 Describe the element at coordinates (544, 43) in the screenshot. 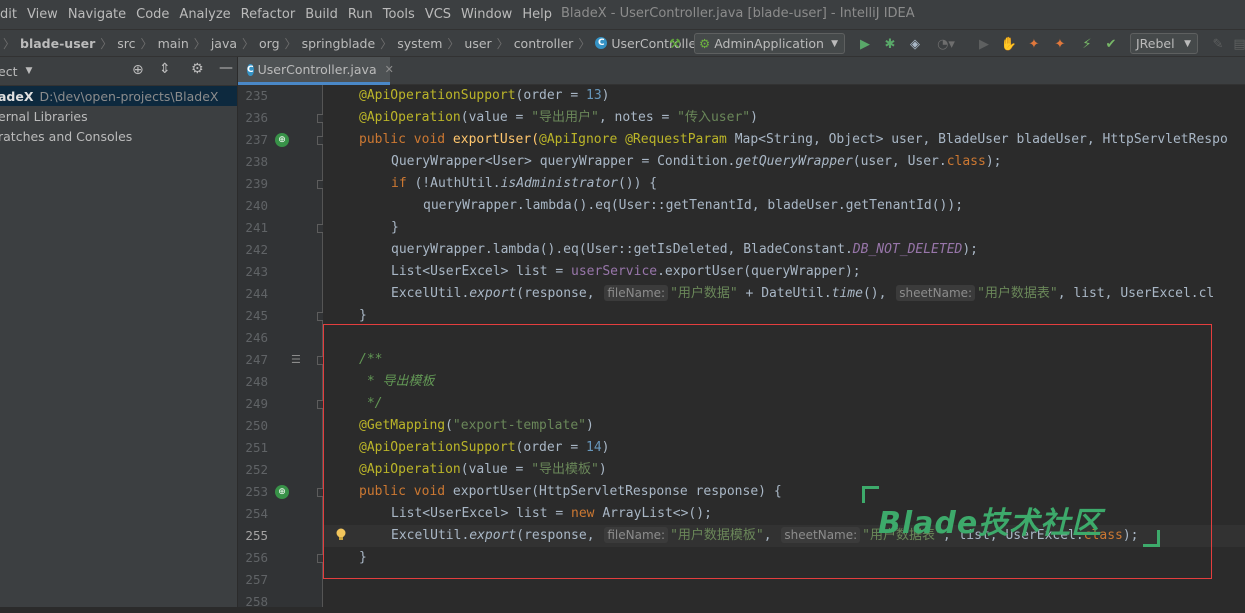

I see `breadcrumb-controller: controller` at that location.